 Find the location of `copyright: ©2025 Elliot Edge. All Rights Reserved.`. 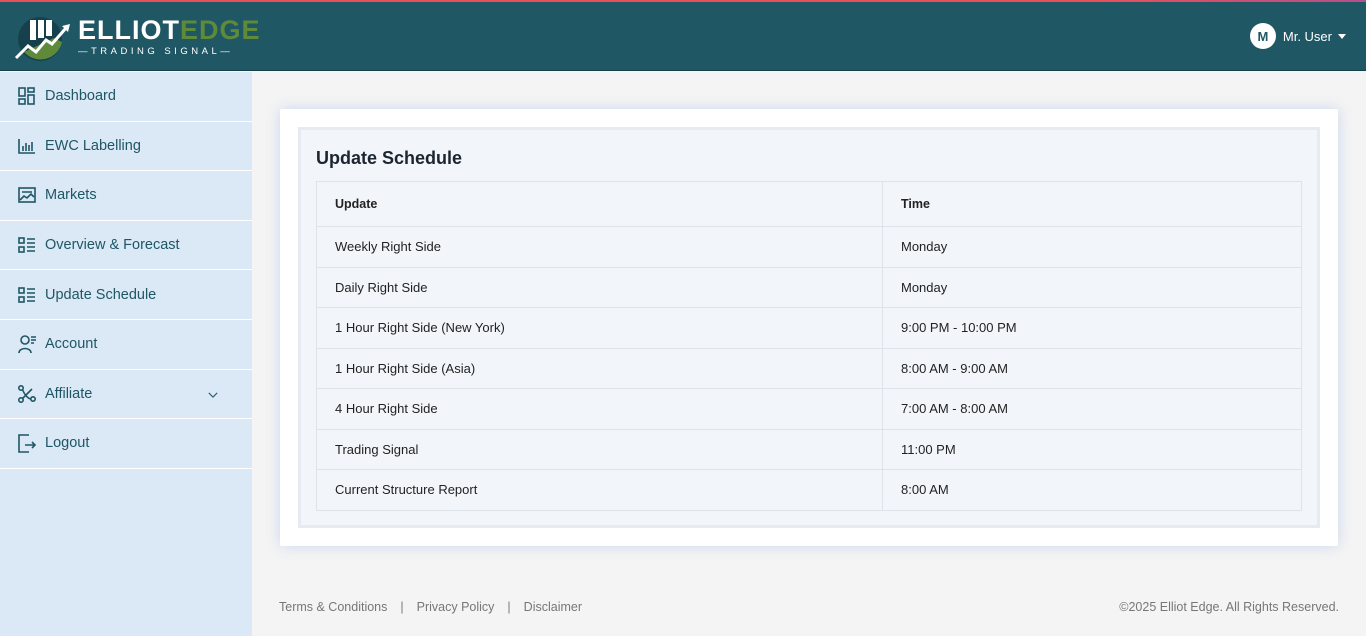

copyright: ©2025 Elliot Edge. All Rights Reserved. is located at coordinates (1229, 607).